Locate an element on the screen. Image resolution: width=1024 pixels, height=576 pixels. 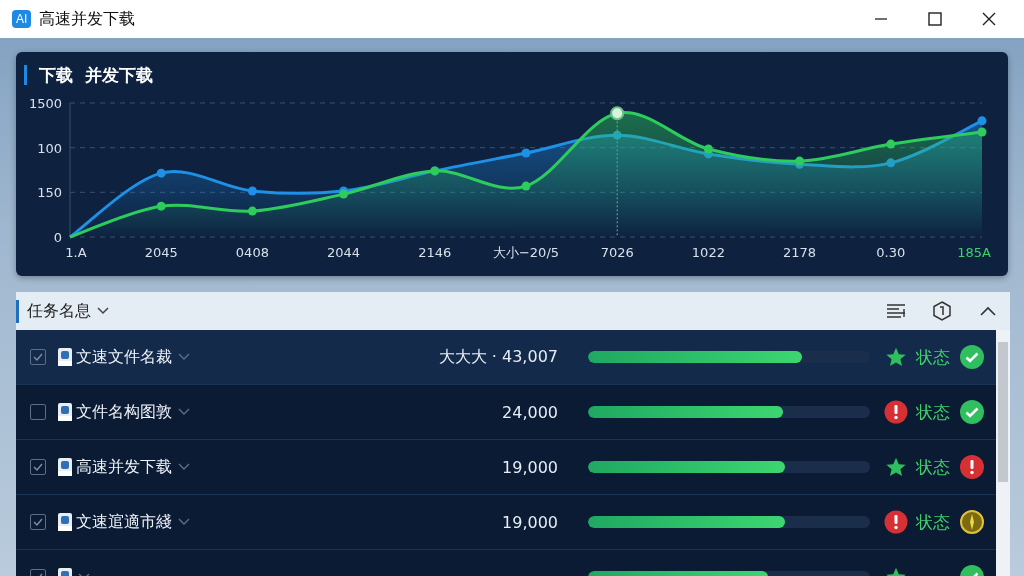
axis-label: 2146 is located at coordinates (435, 252).